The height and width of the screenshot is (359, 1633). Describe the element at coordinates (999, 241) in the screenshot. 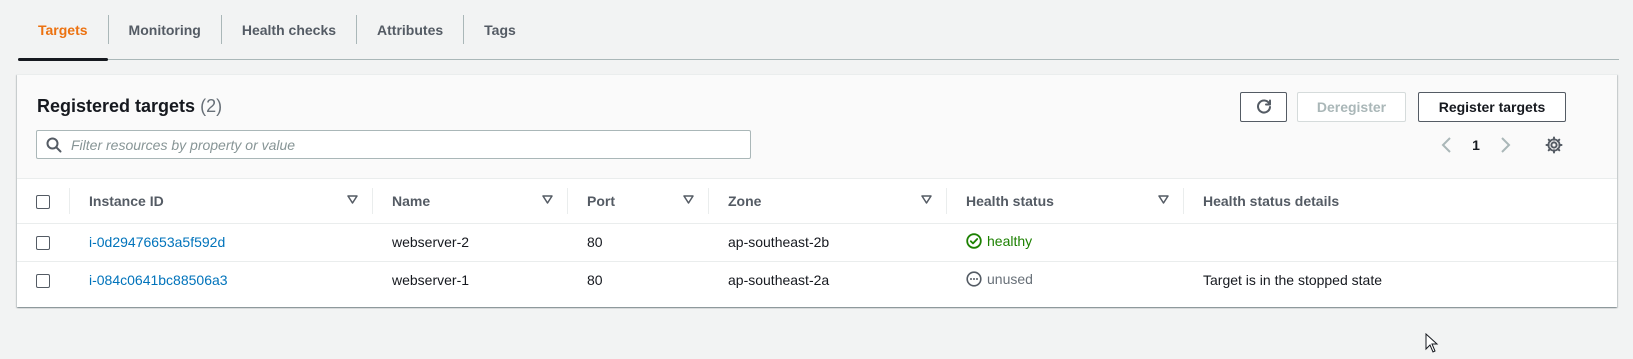

I see `health-status: healthy` at that location.